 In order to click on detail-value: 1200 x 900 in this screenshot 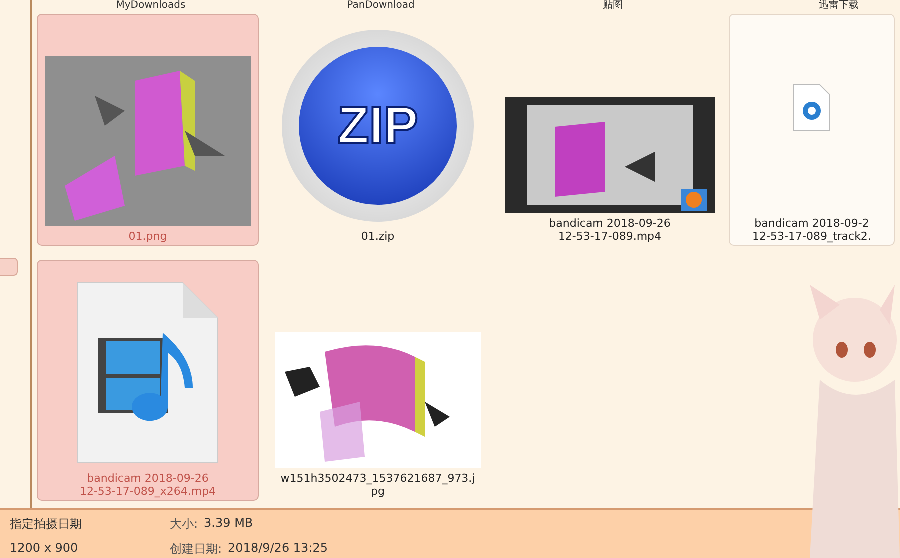, I will do `click(44, 549)`.